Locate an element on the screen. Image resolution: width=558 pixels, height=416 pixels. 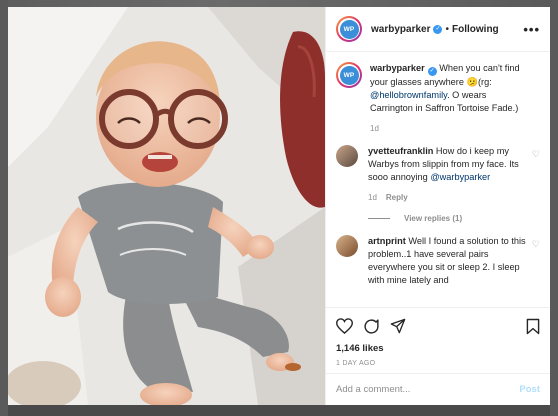
replies-line is located at coordinates (379, 218).